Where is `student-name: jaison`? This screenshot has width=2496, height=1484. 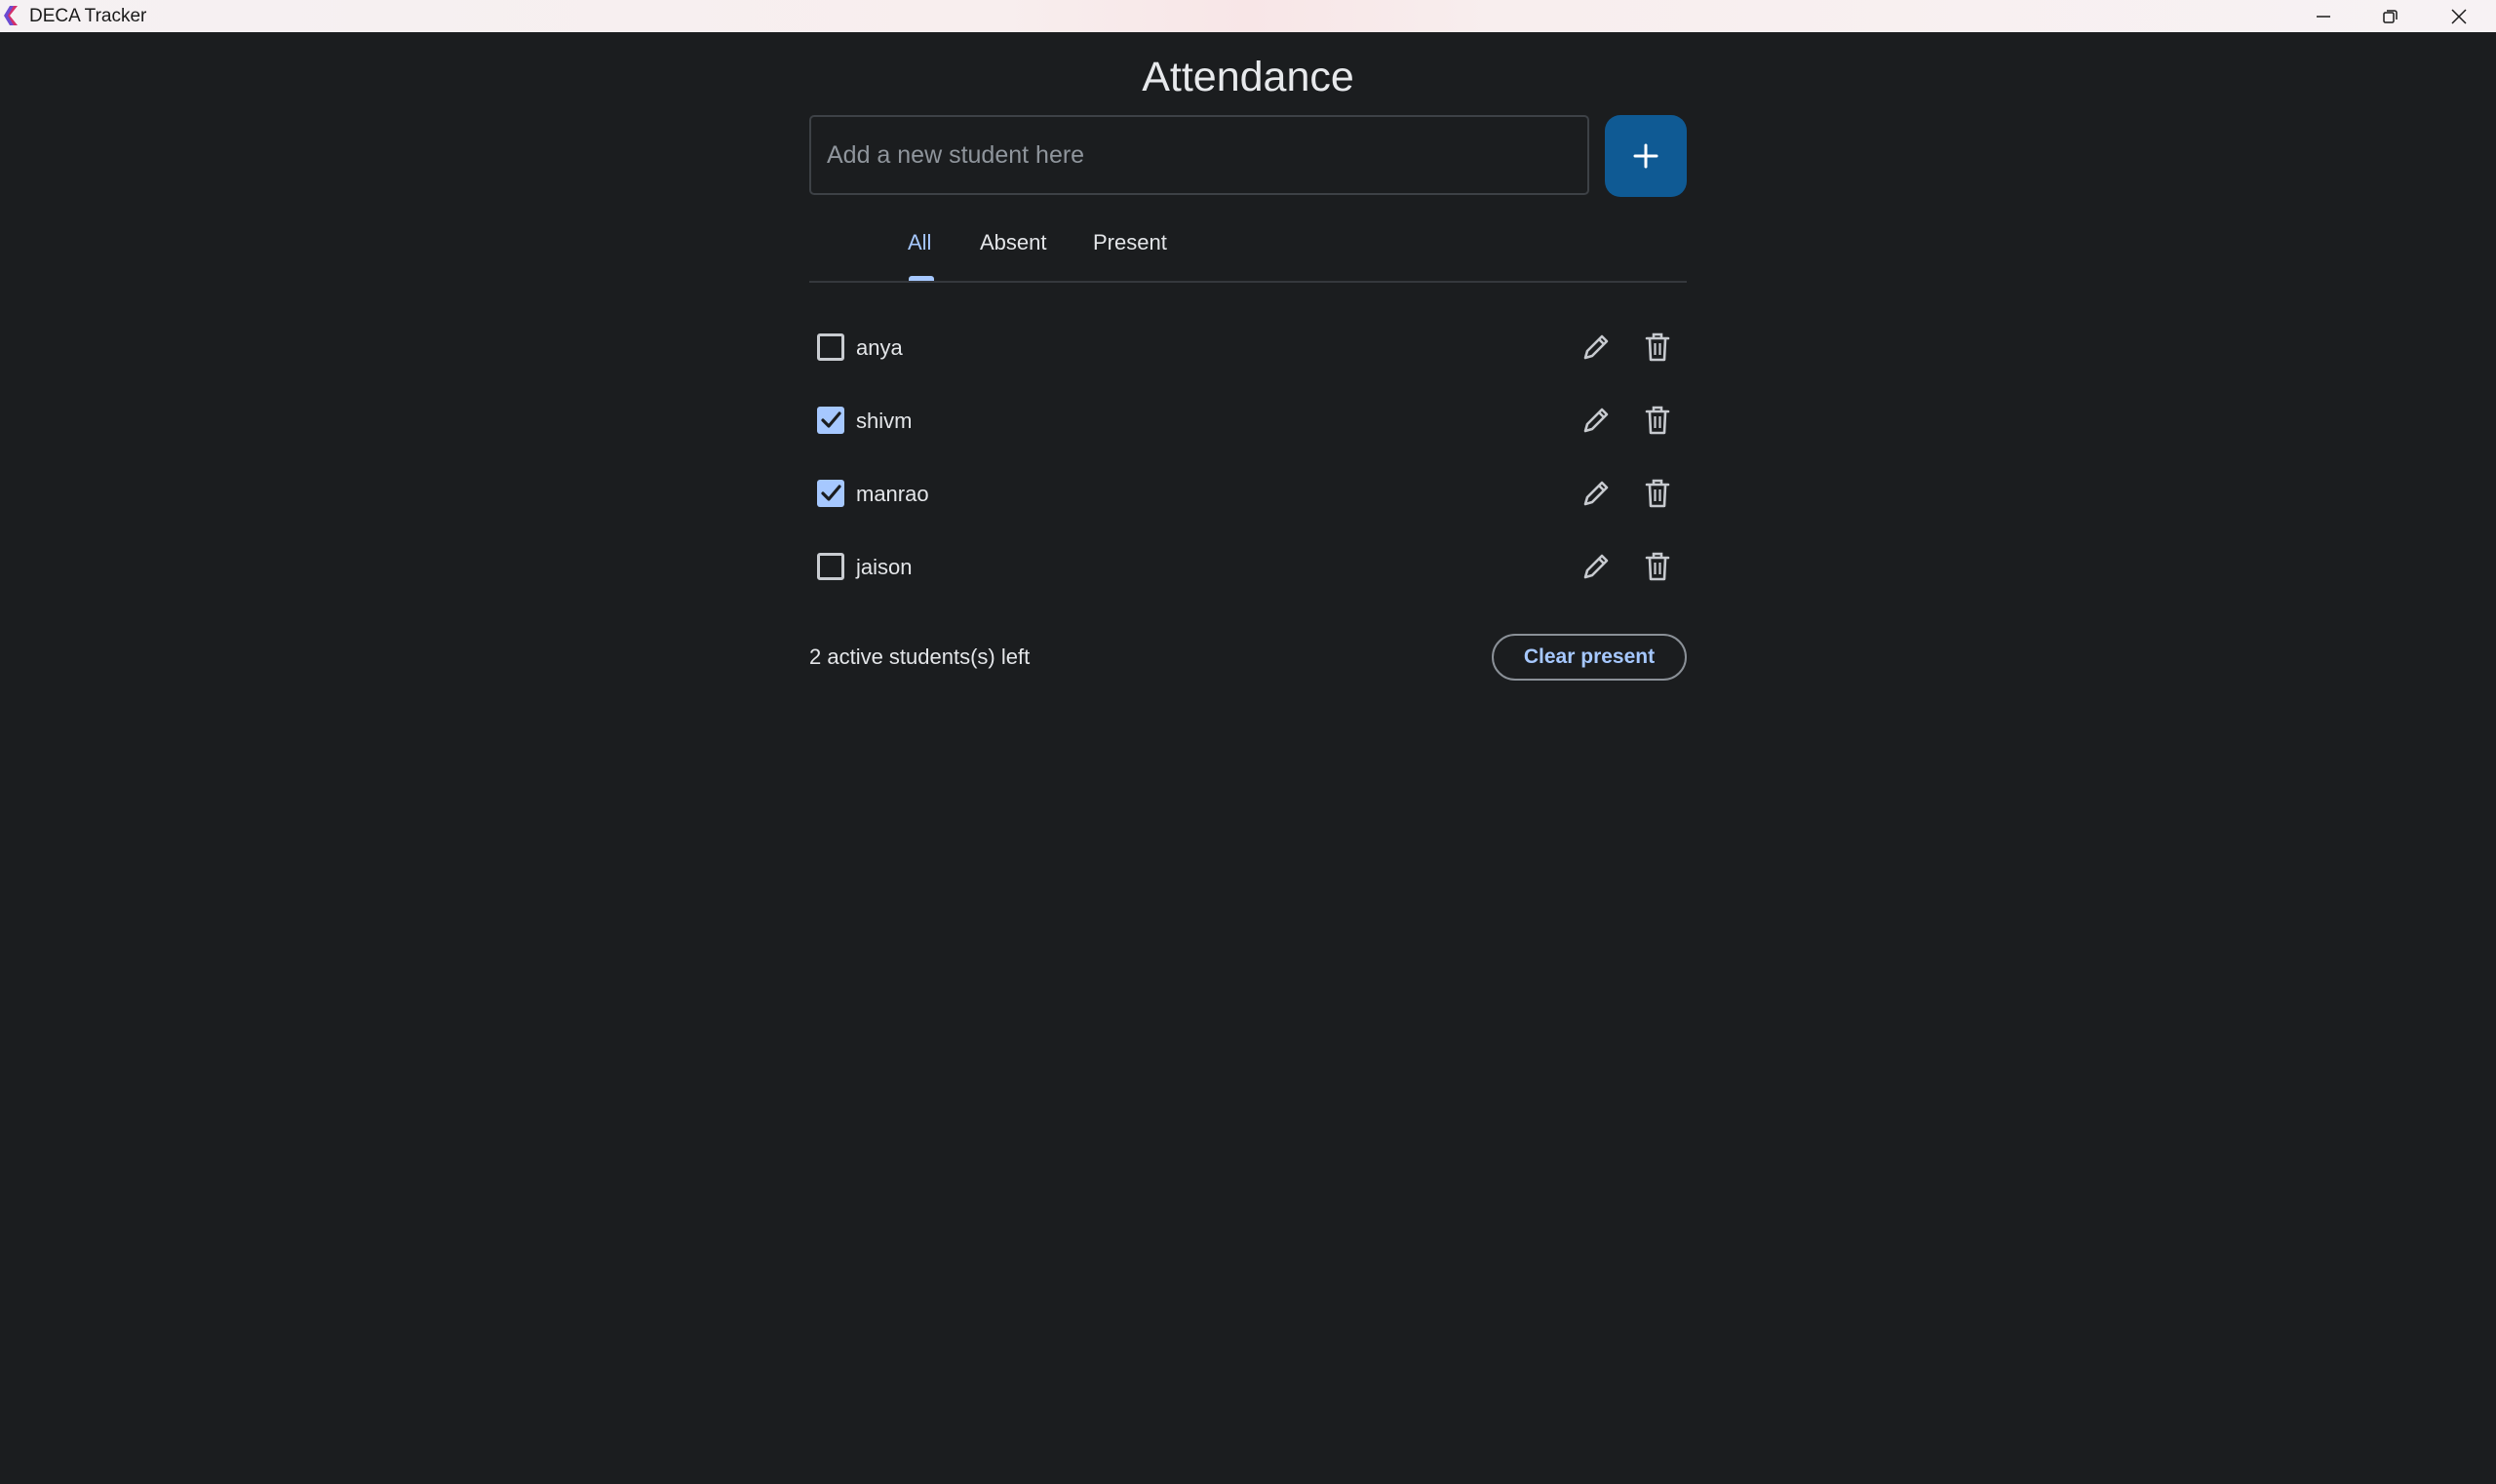
student-name: jaison is located at coordinates (884, 567).